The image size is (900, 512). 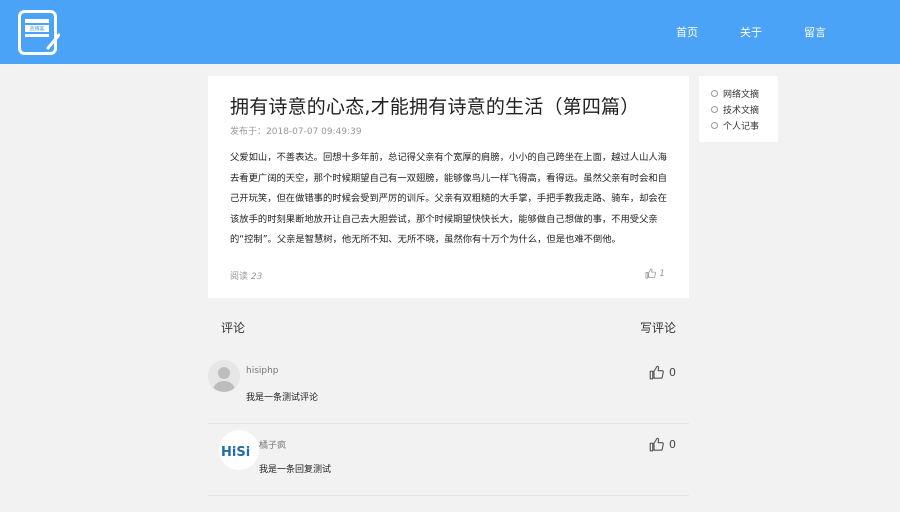 I want to click on article-like-count: 1, so click(x=662, y=273).